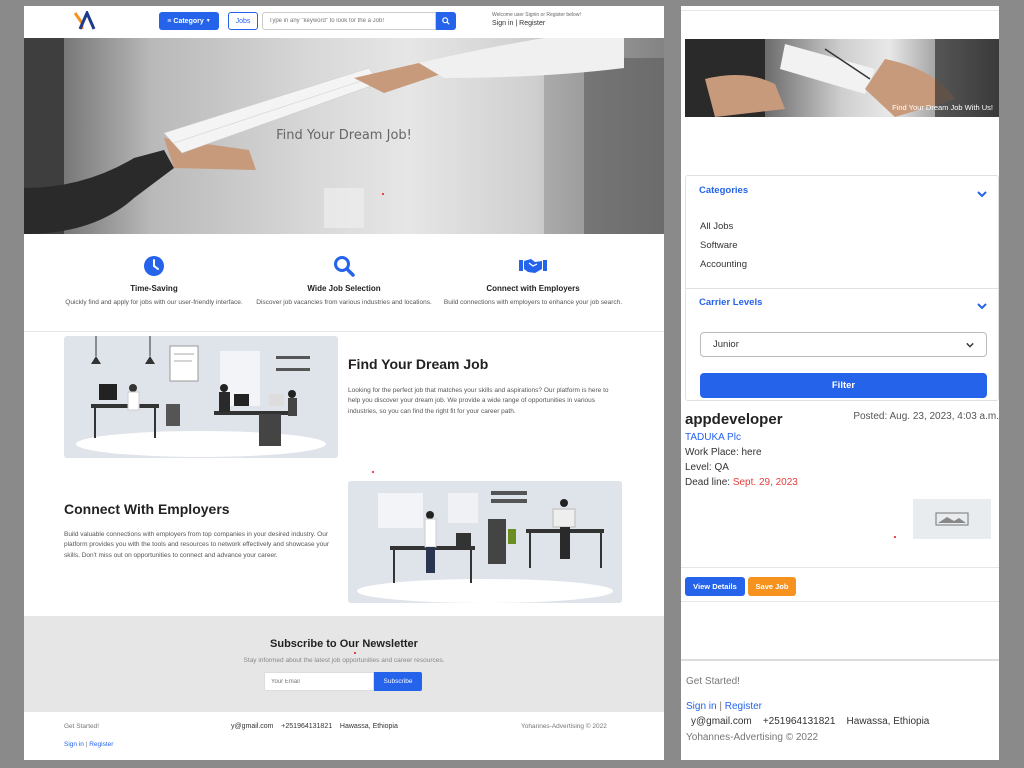  I want to click on jobs-button: Jobs, so click(243, 21).